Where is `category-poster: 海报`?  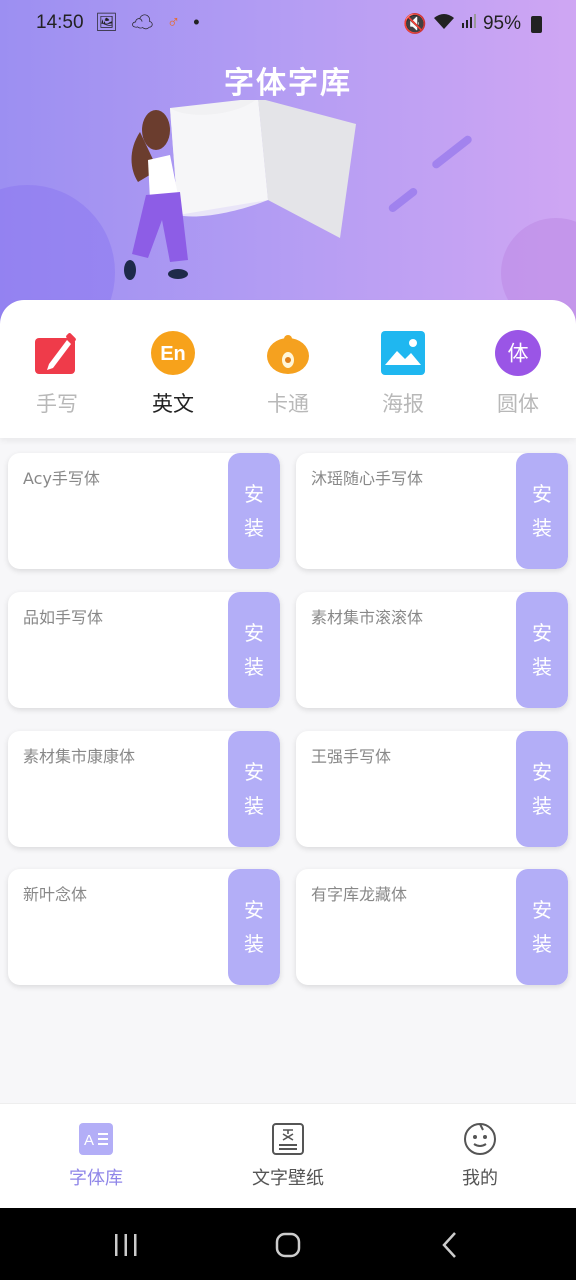
category-poster: 海报 is located at coordinates (403, 374).